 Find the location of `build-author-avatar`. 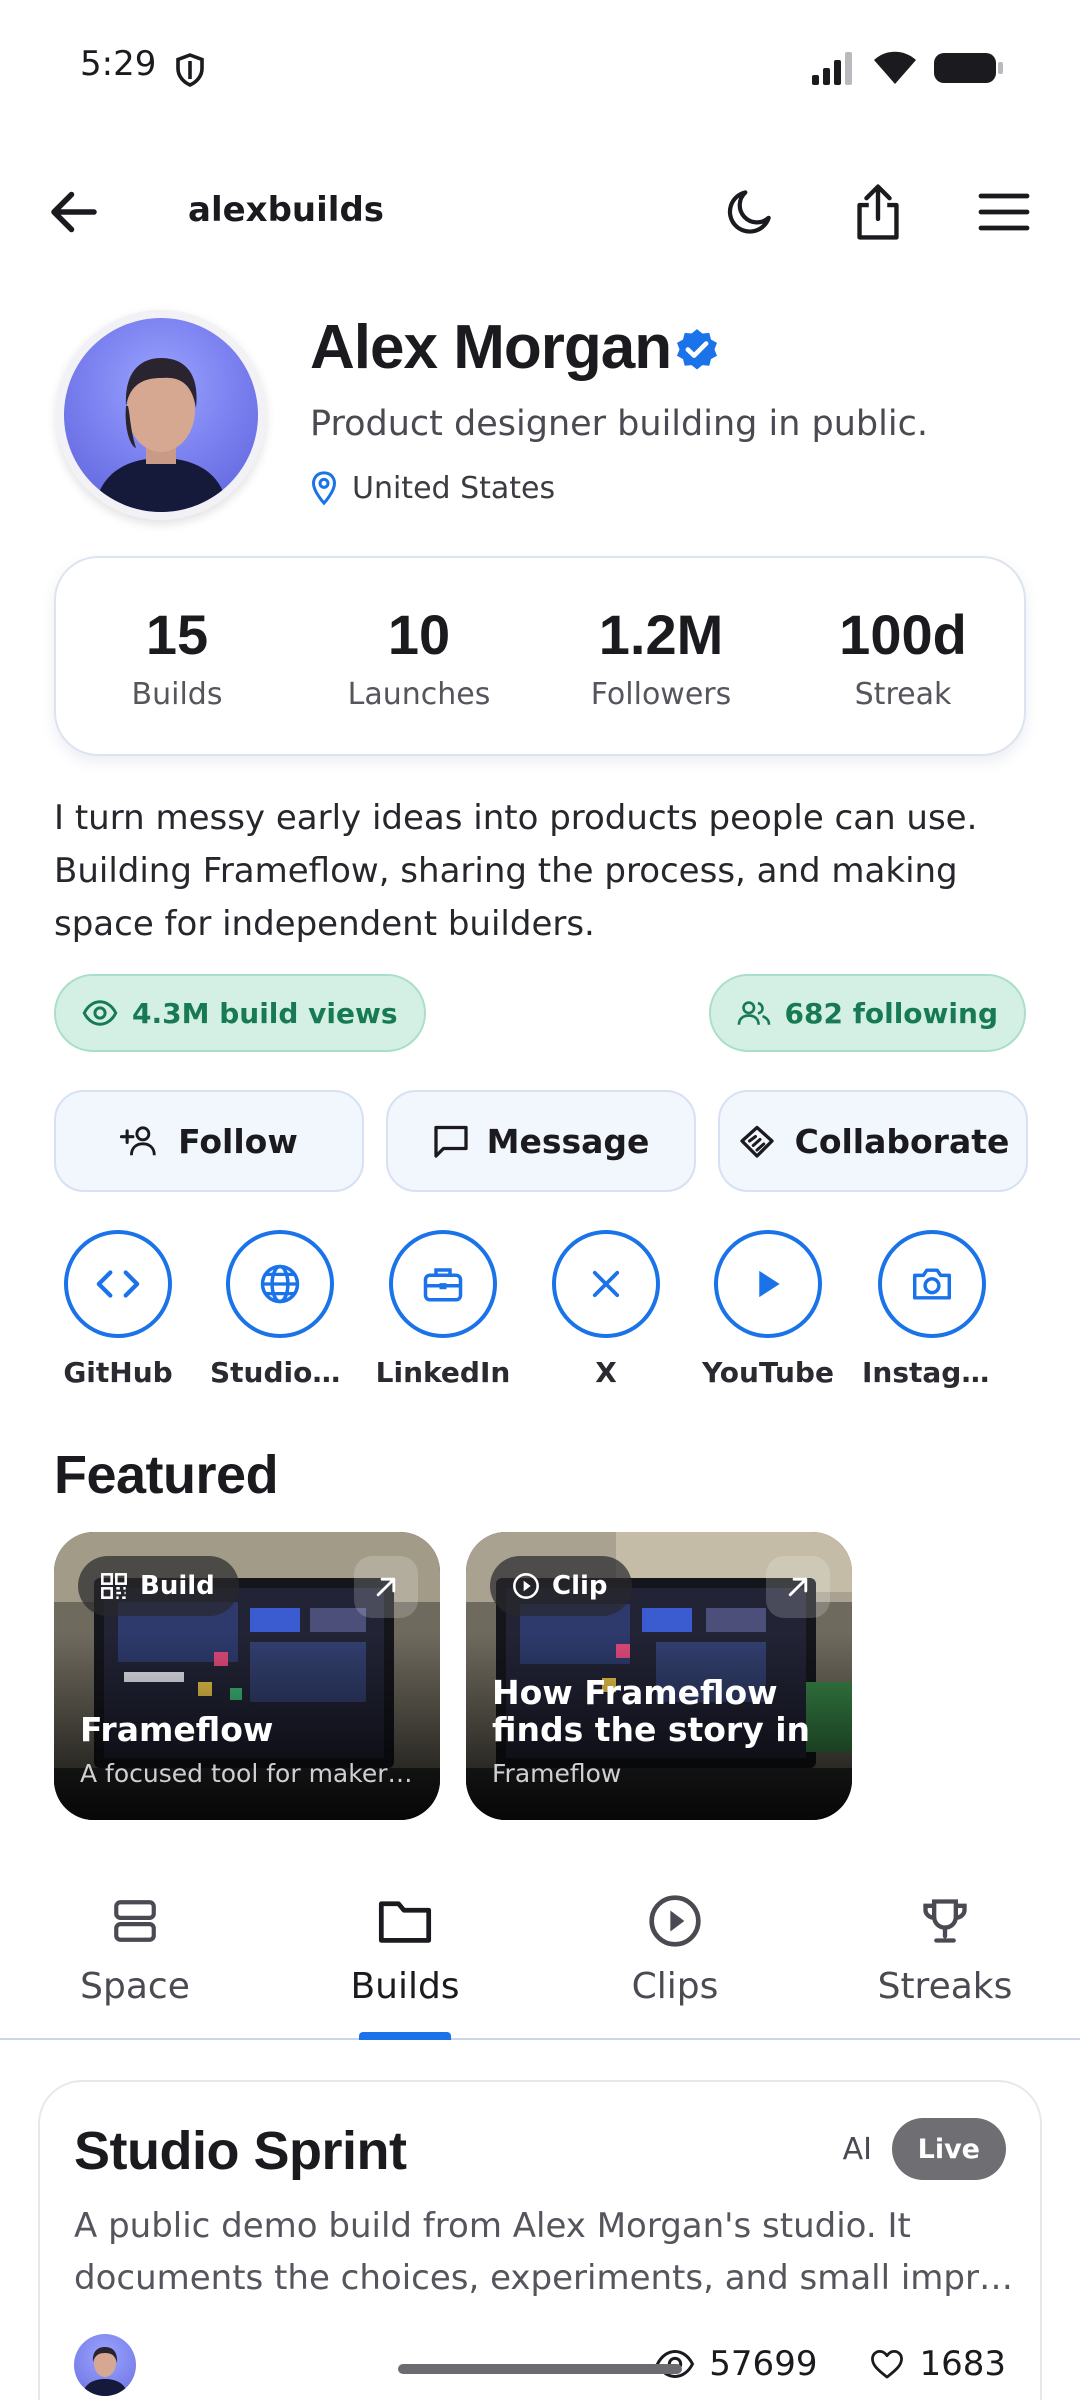

build-author-avatar is located at coordinates (105, 2365).